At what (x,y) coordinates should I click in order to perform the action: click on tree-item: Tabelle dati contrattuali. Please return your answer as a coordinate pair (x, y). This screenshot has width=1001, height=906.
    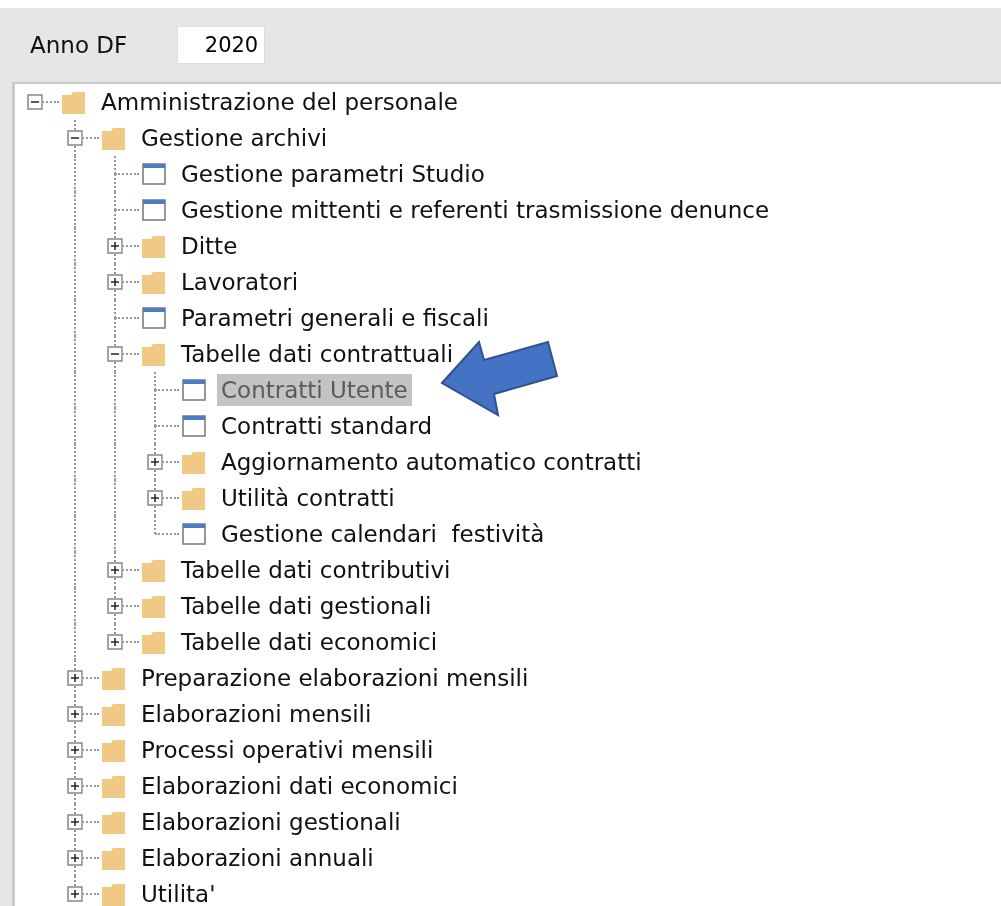
    Looking at the image, I should click on (317, 354).